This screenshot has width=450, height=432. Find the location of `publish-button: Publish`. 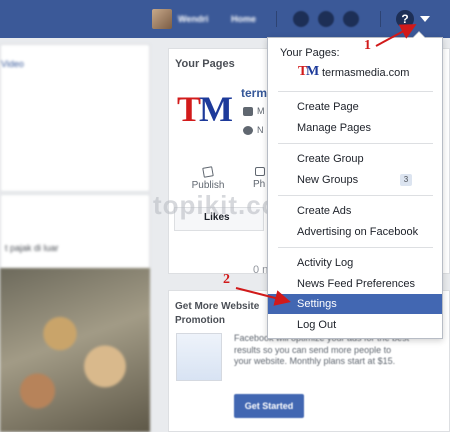

publish-button: Publish is located at coordinates (208, 178).